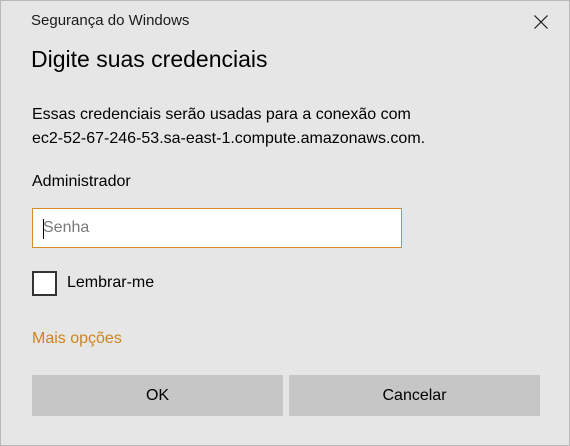  I want to click on cancel-button: Cancelar, so click(414, 395).